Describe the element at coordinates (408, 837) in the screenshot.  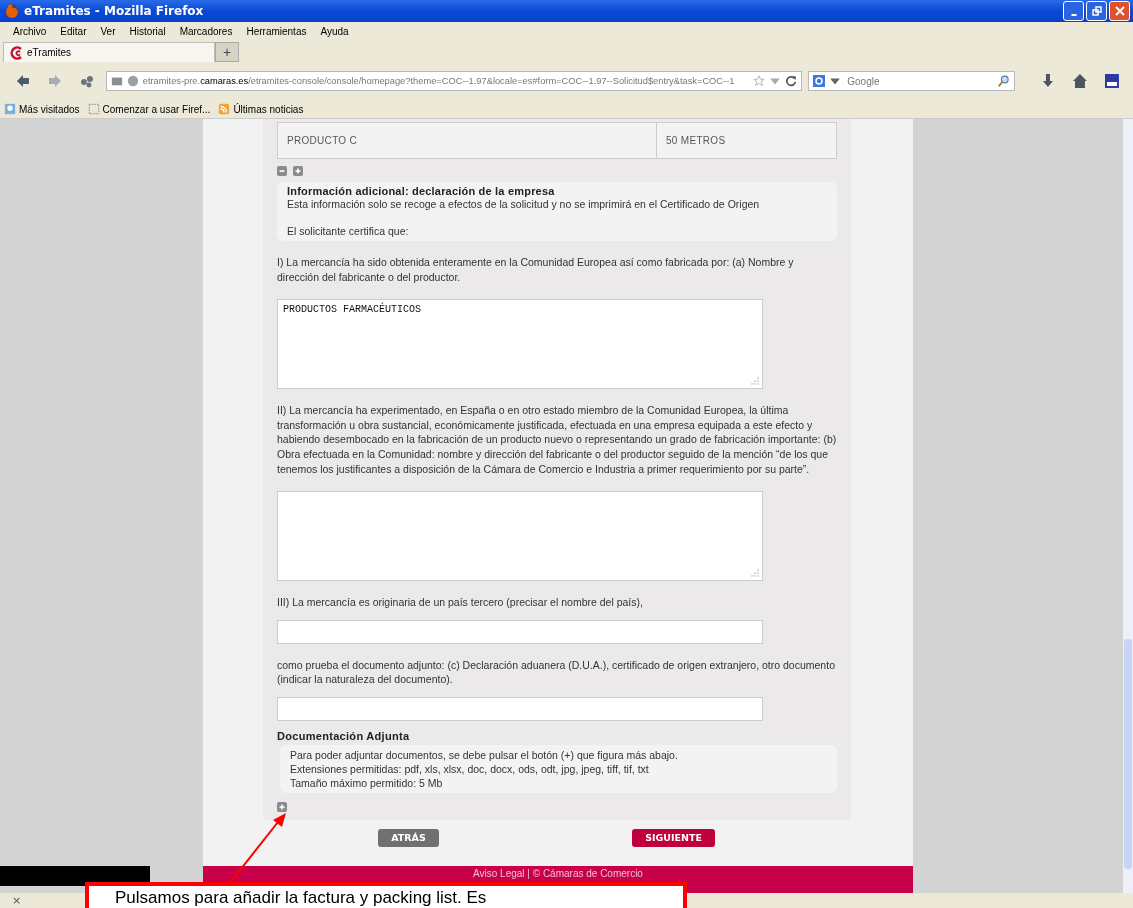
I see `back-button: ATRÁS` at that location.